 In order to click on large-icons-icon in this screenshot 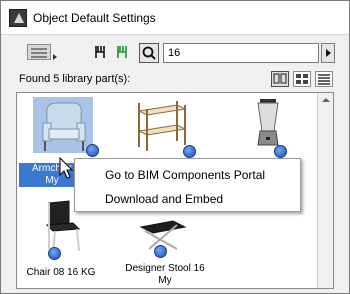, I will do `click(280, 78)`.